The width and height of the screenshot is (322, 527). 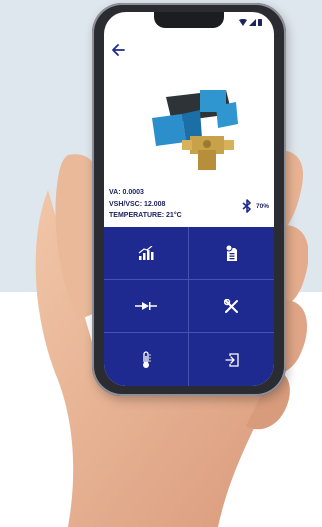 What do you see at coordinates (189, 20) in the screenshot?
I see `phone-notch` at bounding box center [189, 20].